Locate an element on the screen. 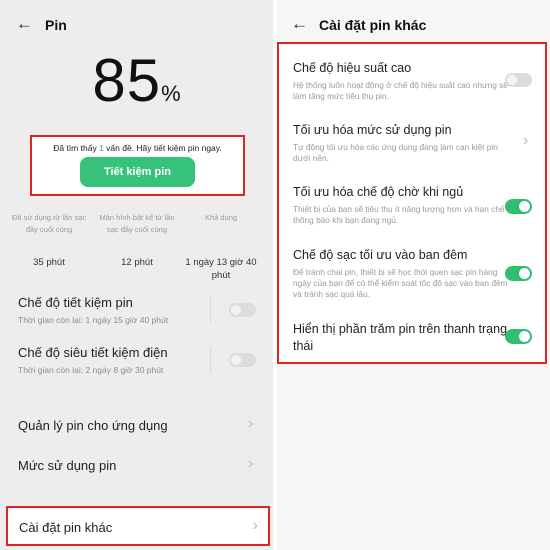 The width and height of the screenshot is (550, 550). battery-saver-remaining: Thời gian còn lại: 1 ngày 15 giờ 40 phút is located at coordinates (93, 320).